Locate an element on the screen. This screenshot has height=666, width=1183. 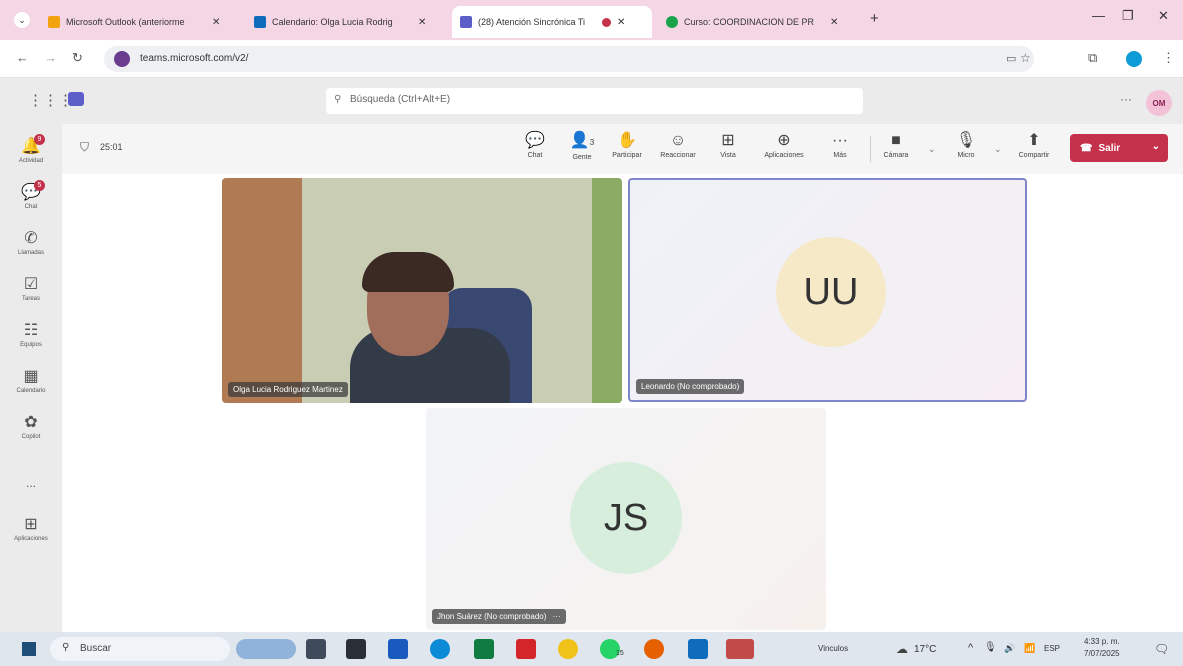
maximize-icon: ❐ is located at coordinates (1128, 16).